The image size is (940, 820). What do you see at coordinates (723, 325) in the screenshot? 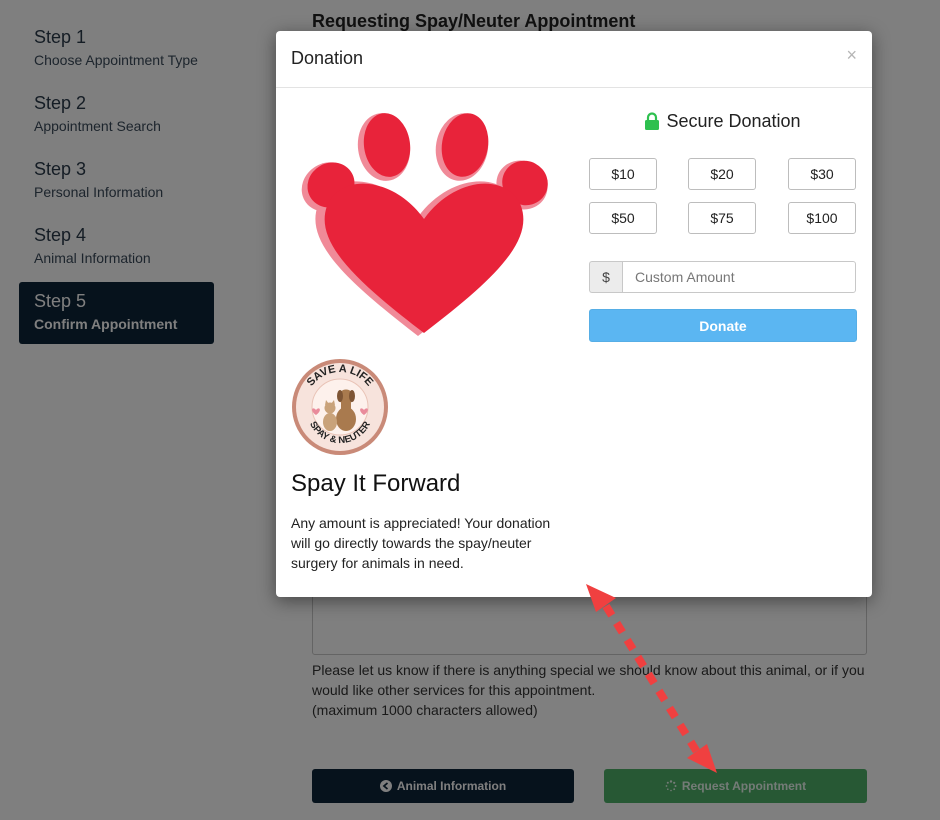
I see `donate-button: Donate` at bounding box center [723, 325].